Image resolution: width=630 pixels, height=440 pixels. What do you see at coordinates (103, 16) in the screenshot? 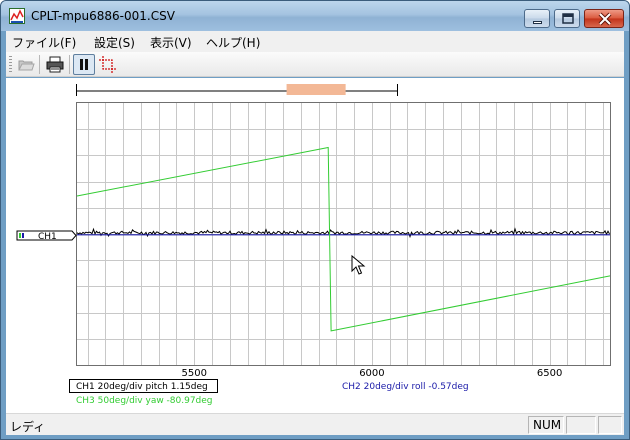
I see `window-title: CPLT-mpu6886-001.CSV` at bounding box center [103, 16].